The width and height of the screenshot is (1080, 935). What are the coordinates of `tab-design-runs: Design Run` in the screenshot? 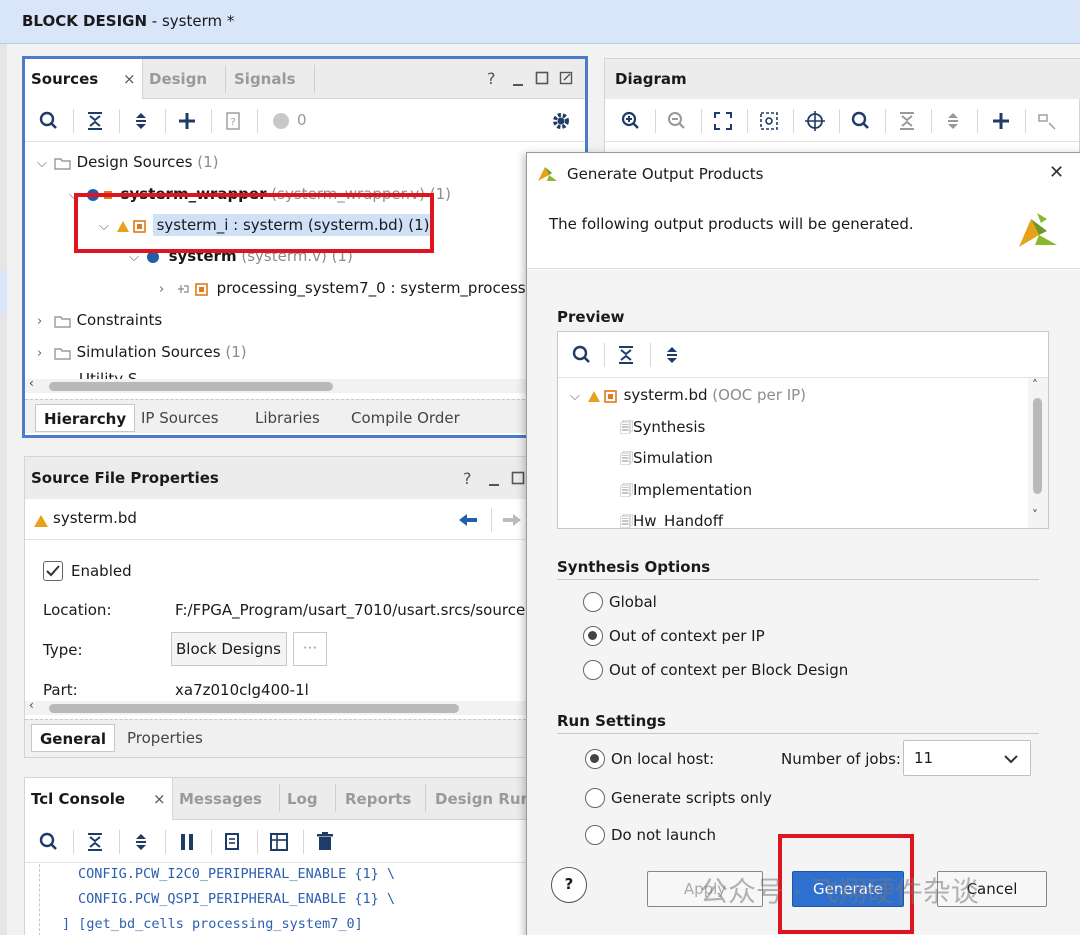 It's located at (483, 799).